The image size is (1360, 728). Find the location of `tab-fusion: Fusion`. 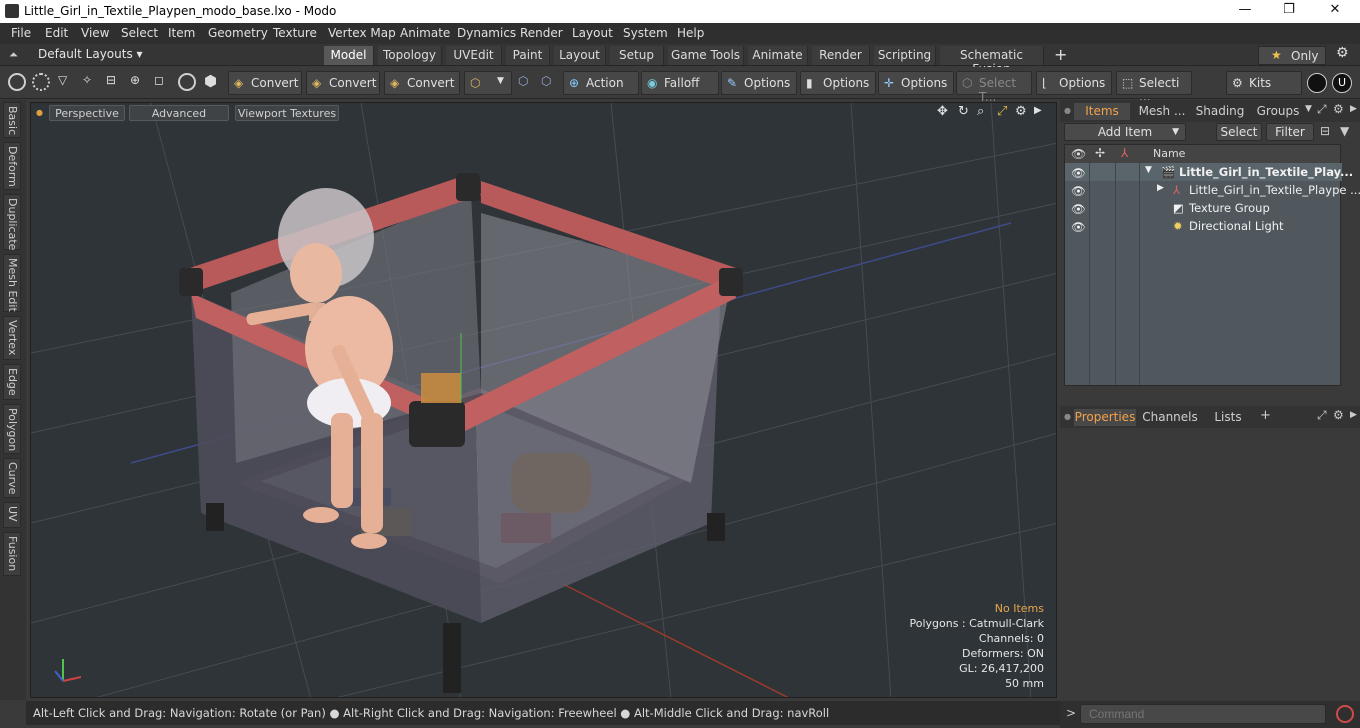

tab-fusion: Fusion is located at coordinates (12, 554).